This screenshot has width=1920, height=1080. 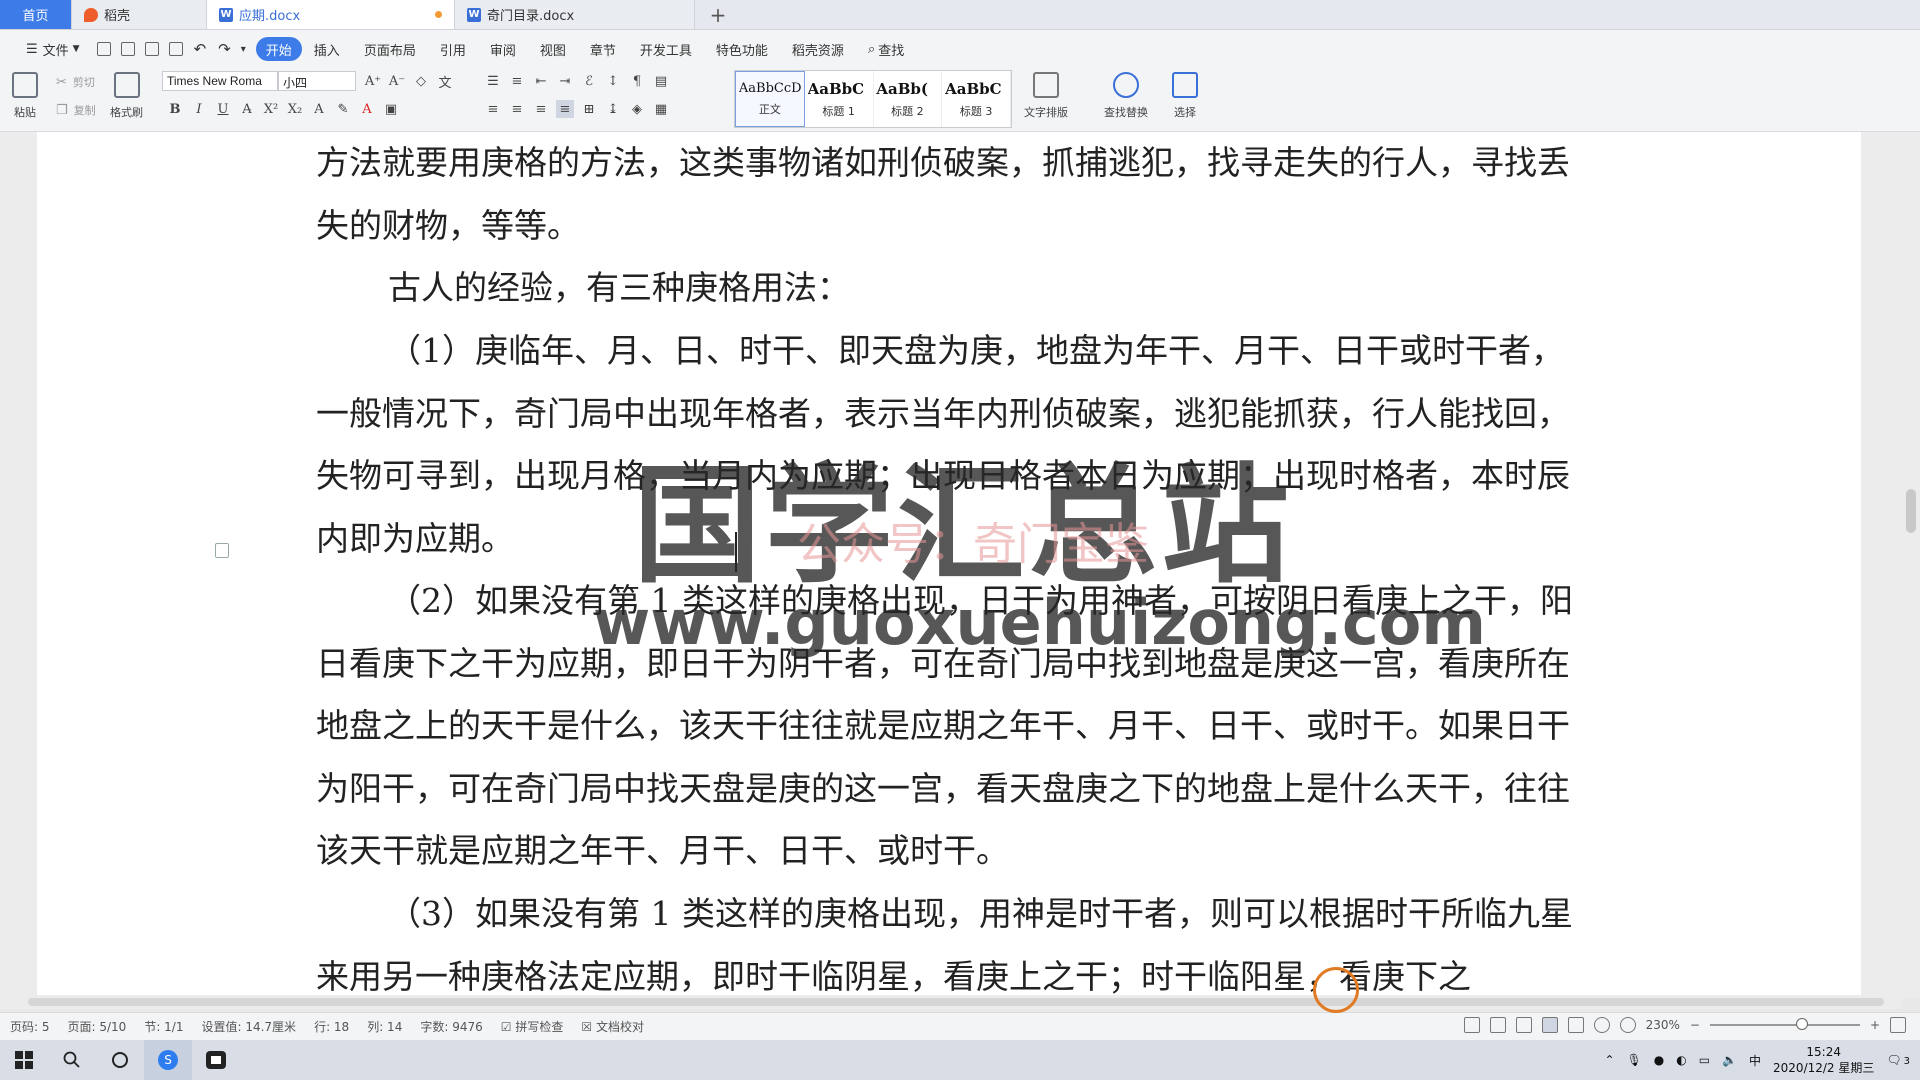 What do you see at coordinates (908, 99) in the screenshot?
I see `style-heading-2: AaBb( 标题 2` at bounding box center [908, 99].